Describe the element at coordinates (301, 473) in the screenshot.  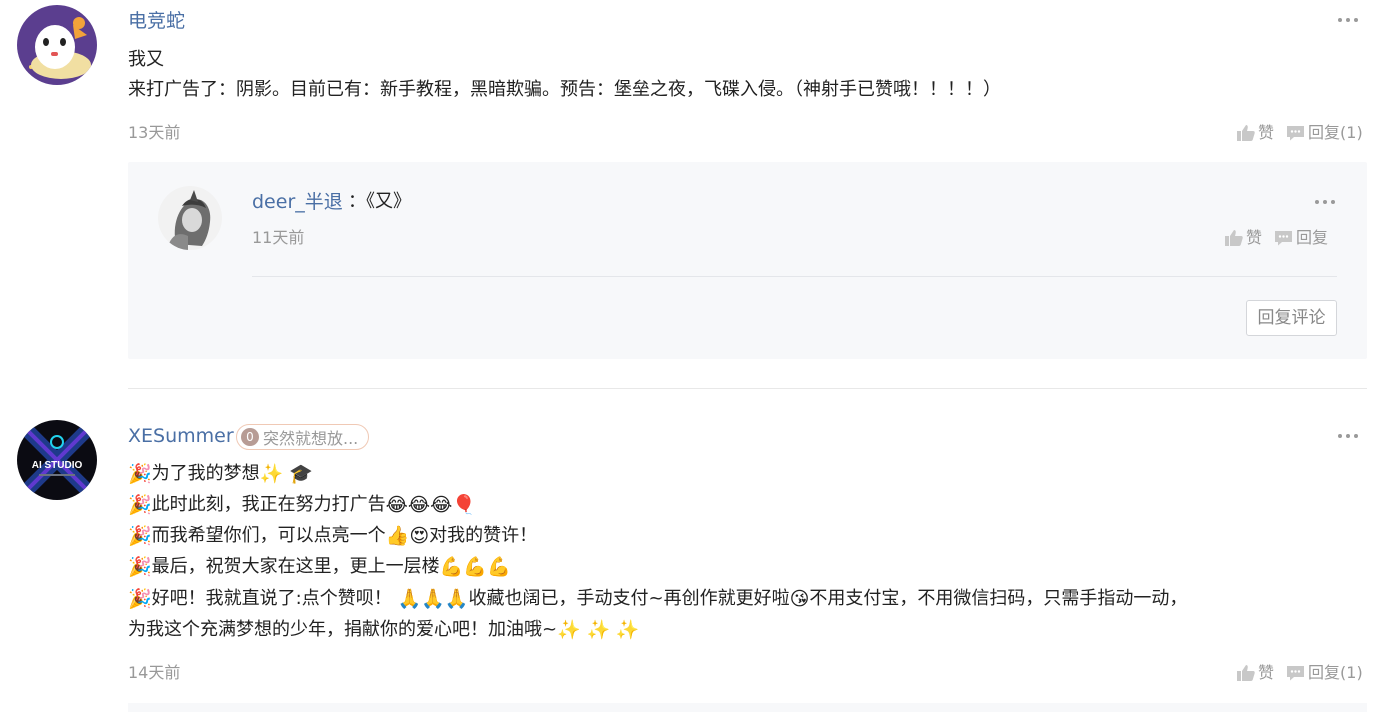
I see `graduation-cap-icon: 🎓` at that location.